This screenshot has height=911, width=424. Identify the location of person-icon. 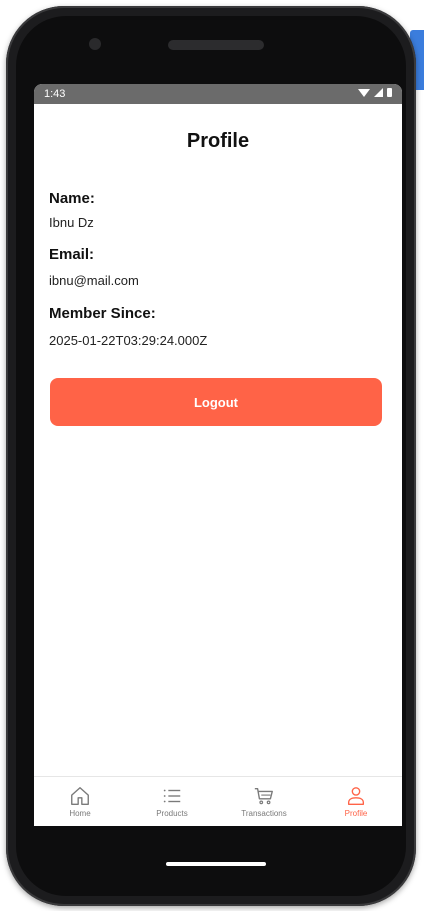
(356, 796).